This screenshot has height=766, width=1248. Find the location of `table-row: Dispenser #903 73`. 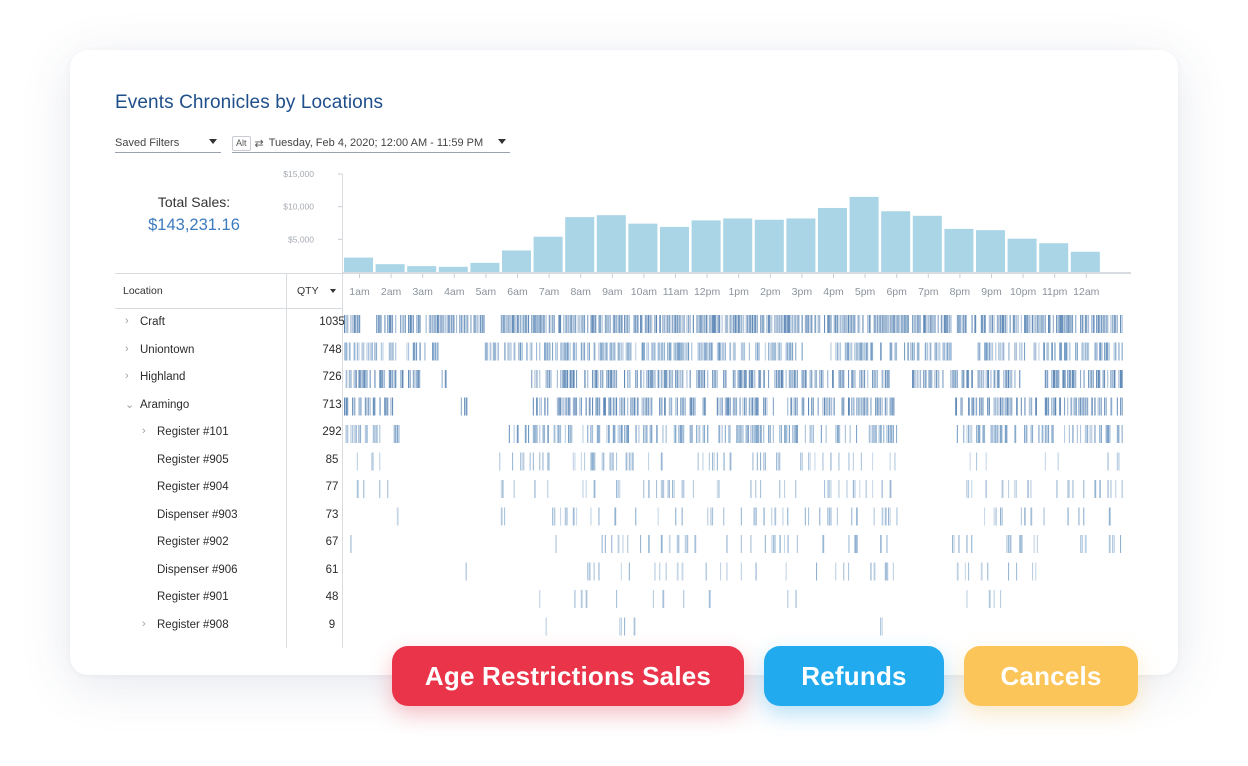

table-row: Dispenser #903 73 is located at coordinates (230, 516).